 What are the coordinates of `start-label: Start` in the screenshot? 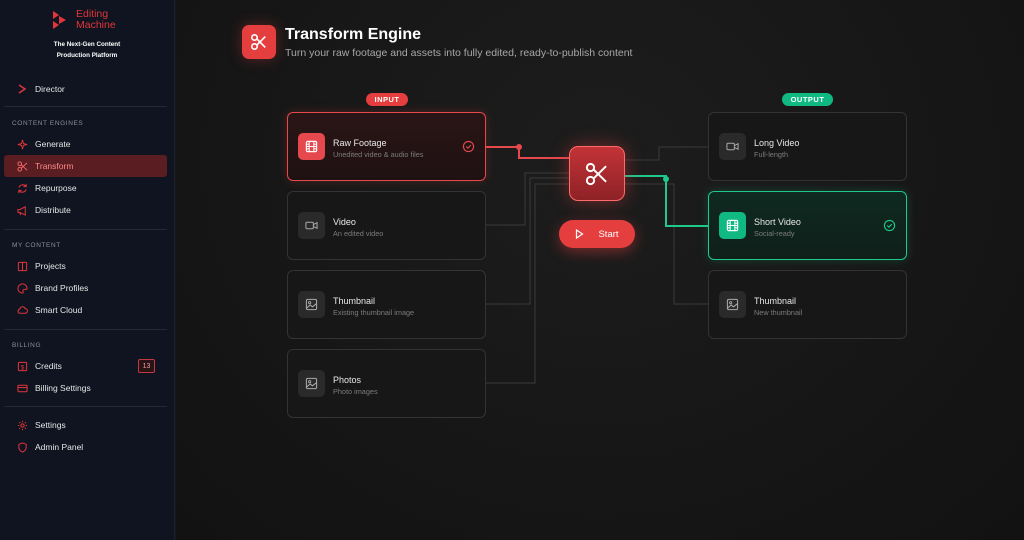 It's located at (608, 234).